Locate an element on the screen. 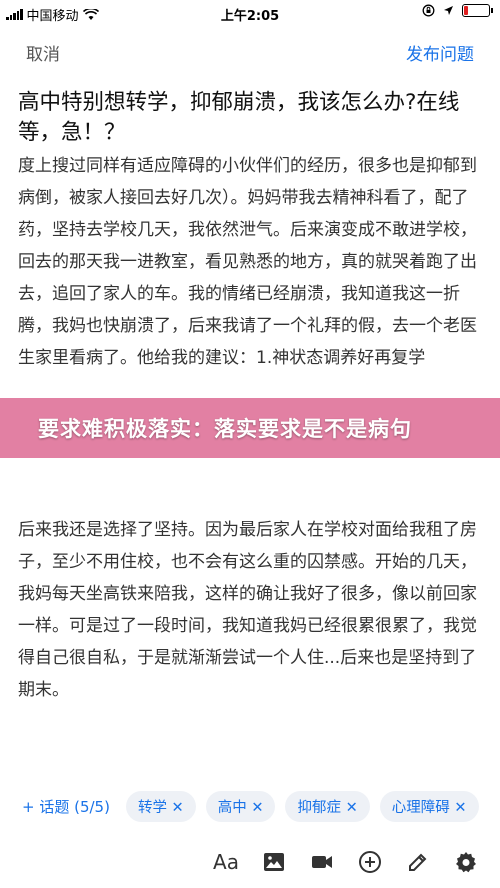  insert-image-button is located at coordinates (274, 862).